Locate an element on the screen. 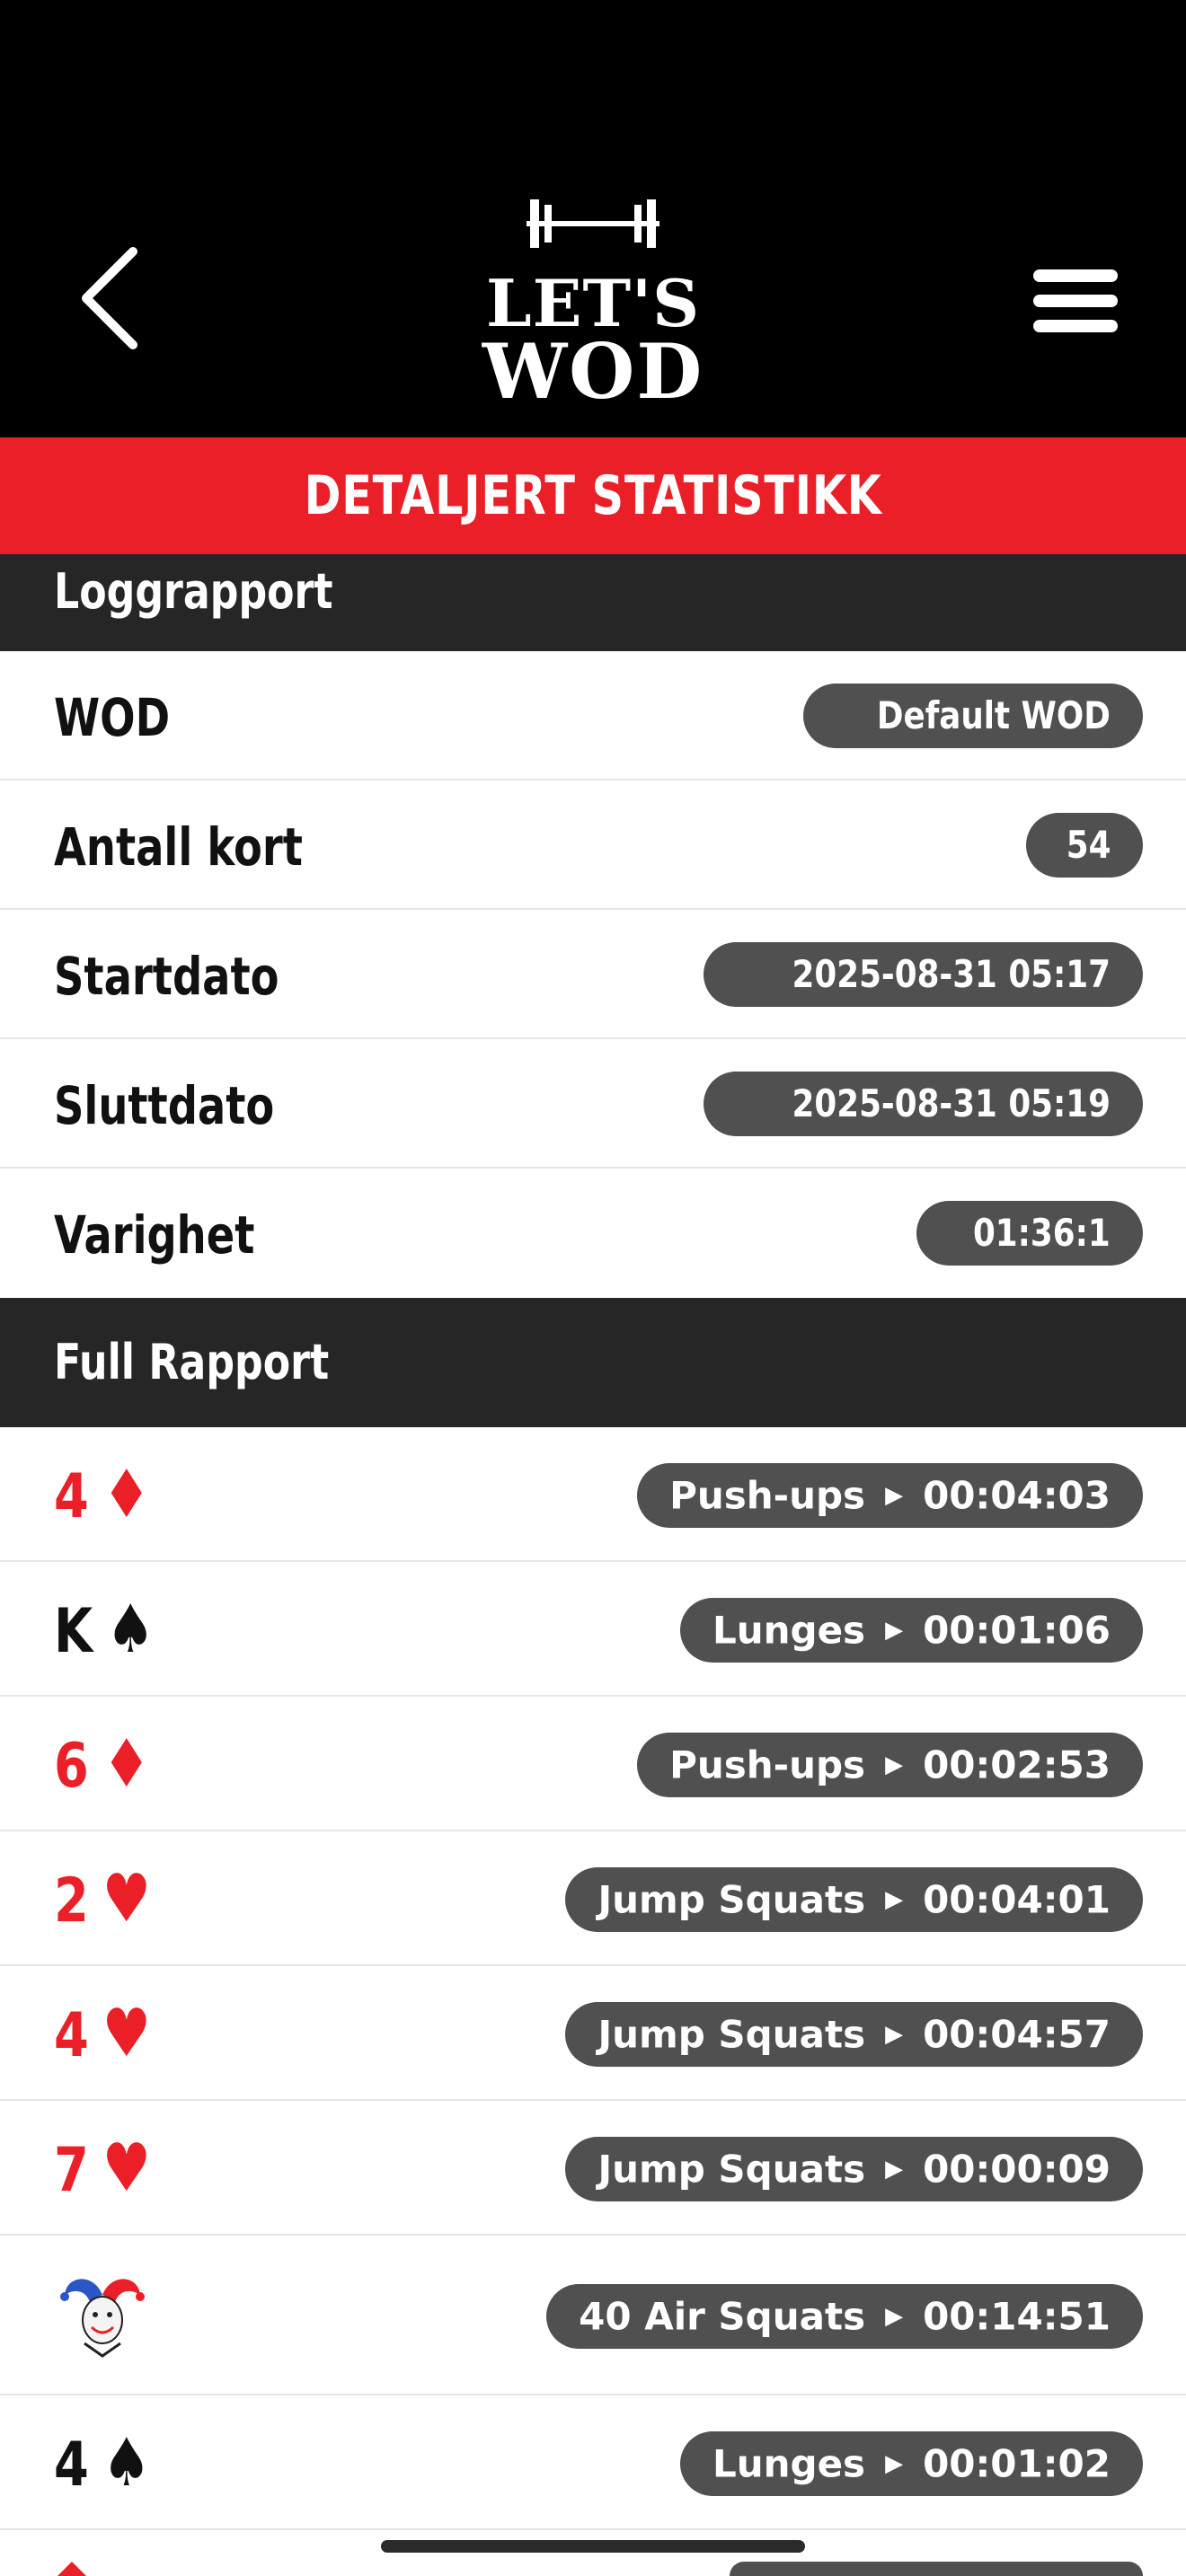  exercise-time-badge: Jump Squats ▶ 00:04:57 is located at coordinates (854, 2034).